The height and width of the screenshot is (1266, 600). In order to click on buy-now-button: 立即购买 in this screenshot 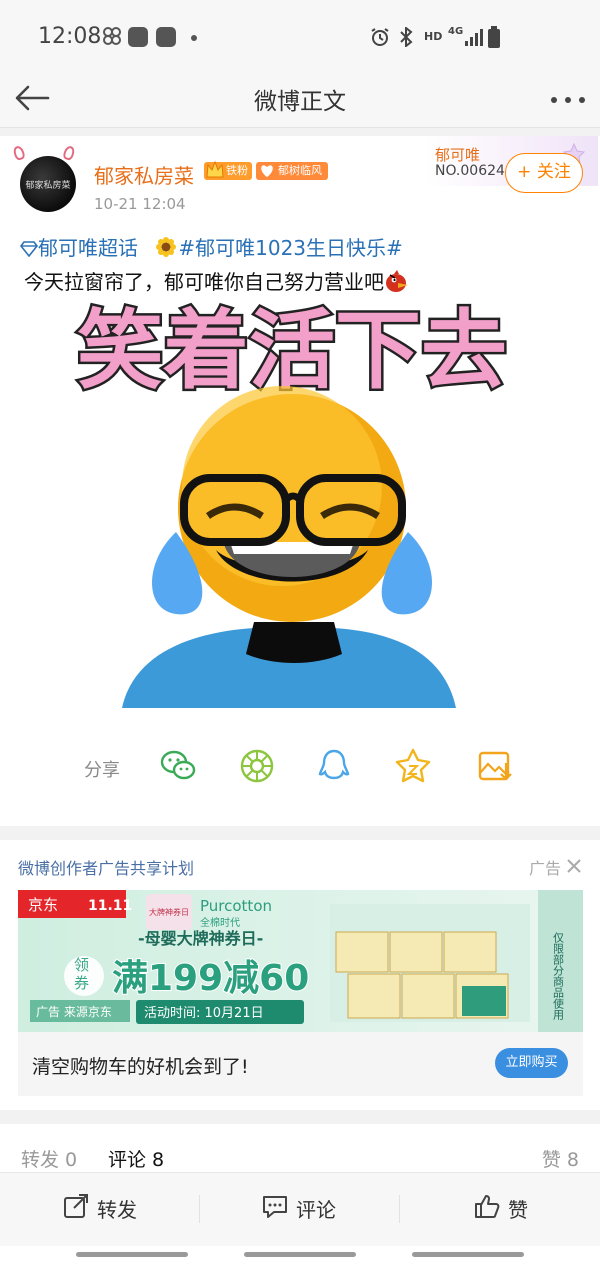, I will do `click(531, 1063)`.